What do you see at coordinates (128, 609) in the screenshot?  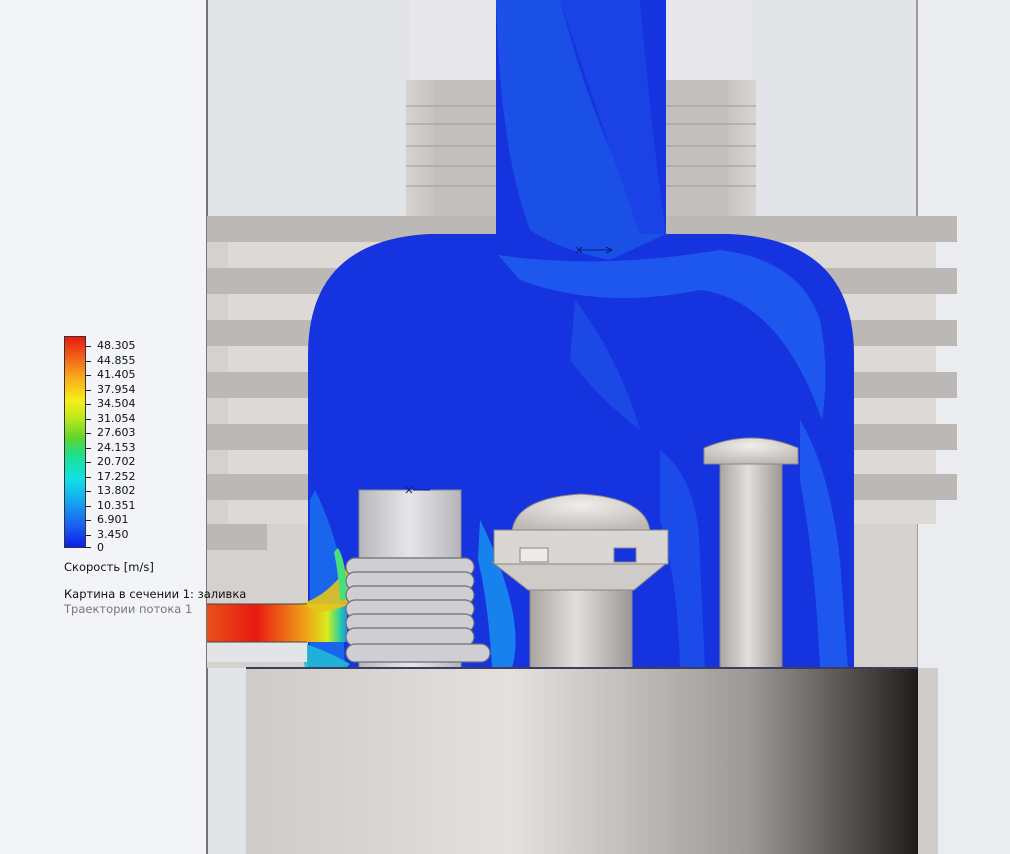 I see `legend-trajectory-label: Траектории потока 1` at bounding box center [128, 609].